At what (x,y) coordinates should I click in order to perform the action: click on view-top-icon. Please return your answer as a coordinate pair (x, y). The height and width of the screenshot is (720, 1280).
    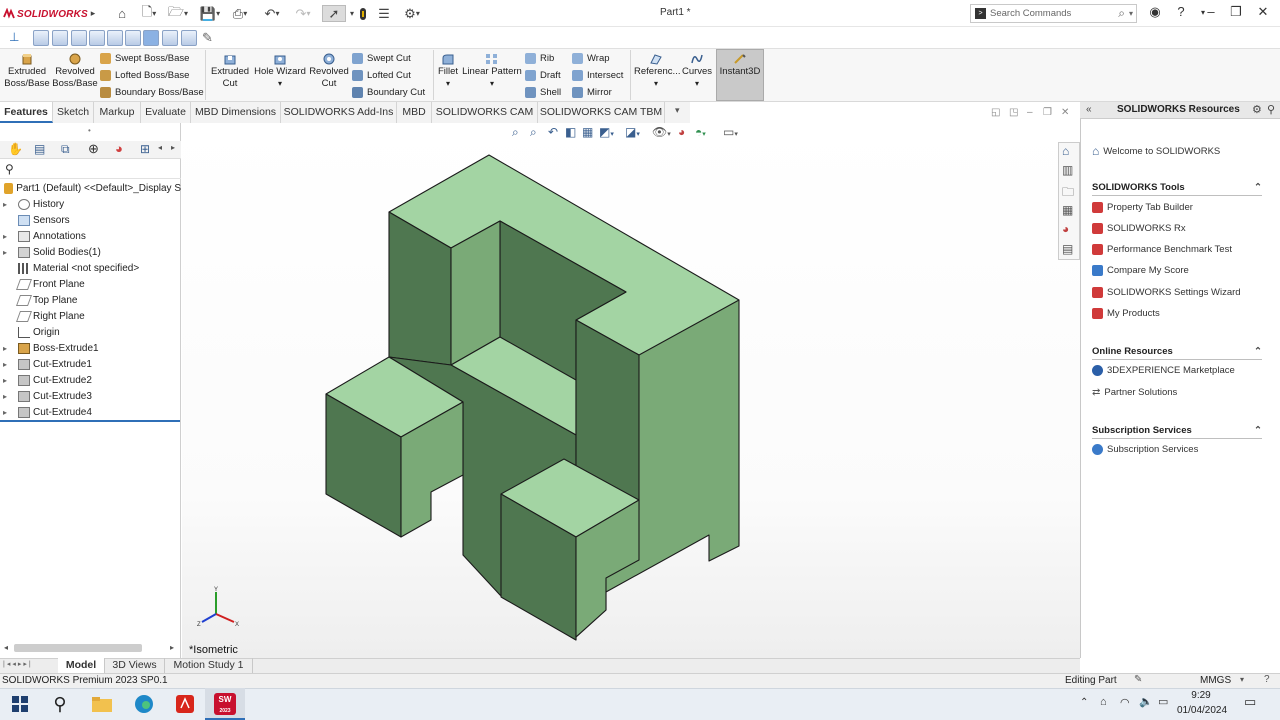
    Looking at the image, I should click on (115, 38).